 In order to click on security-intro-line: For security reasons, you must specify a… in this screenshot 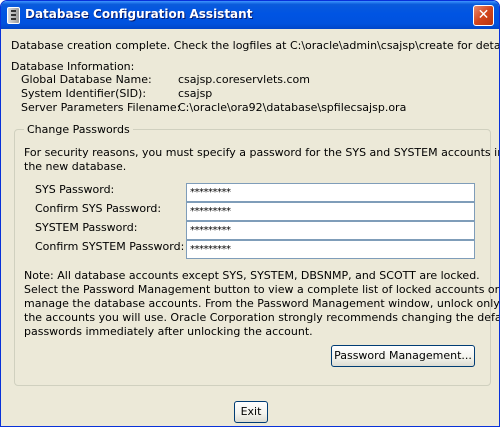, I will do `click(262, 152)`.